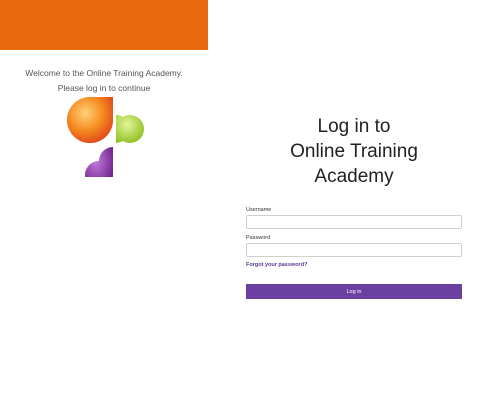 This screenshot has width=500, height=417. What do you see at coordinates (354, 237) in the screenshot?
I see `login-form: Username Password Forgot your password?` at bounding box center [354, 237].